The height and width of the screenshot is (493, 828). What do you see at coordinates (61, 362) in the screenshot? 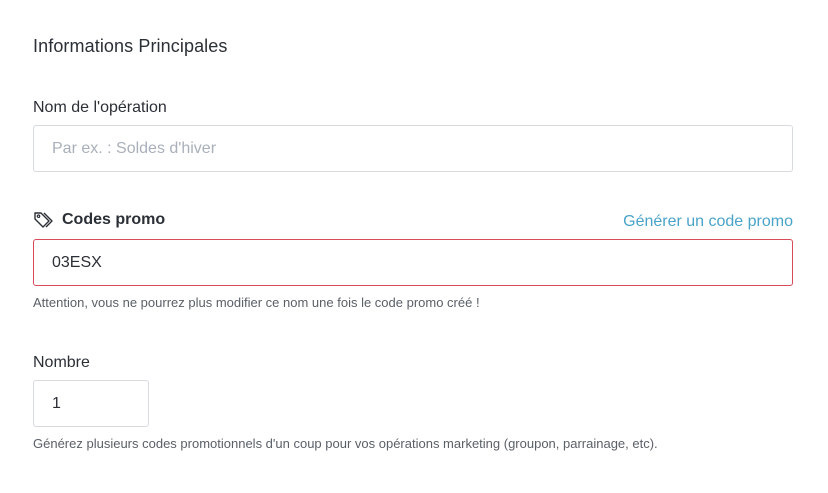
I see `count-label: Nombre` at bounding box center [61, 362].